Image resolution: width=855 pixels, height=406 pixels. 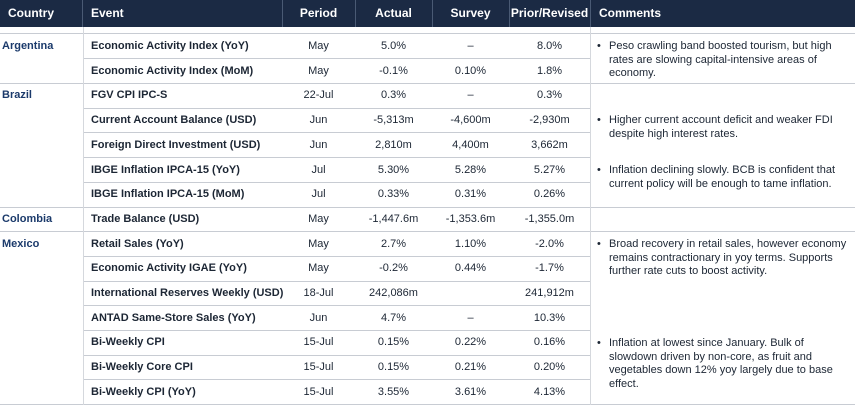 I want to click on prior-cell: 0.3%, so click(x=549, y=95).